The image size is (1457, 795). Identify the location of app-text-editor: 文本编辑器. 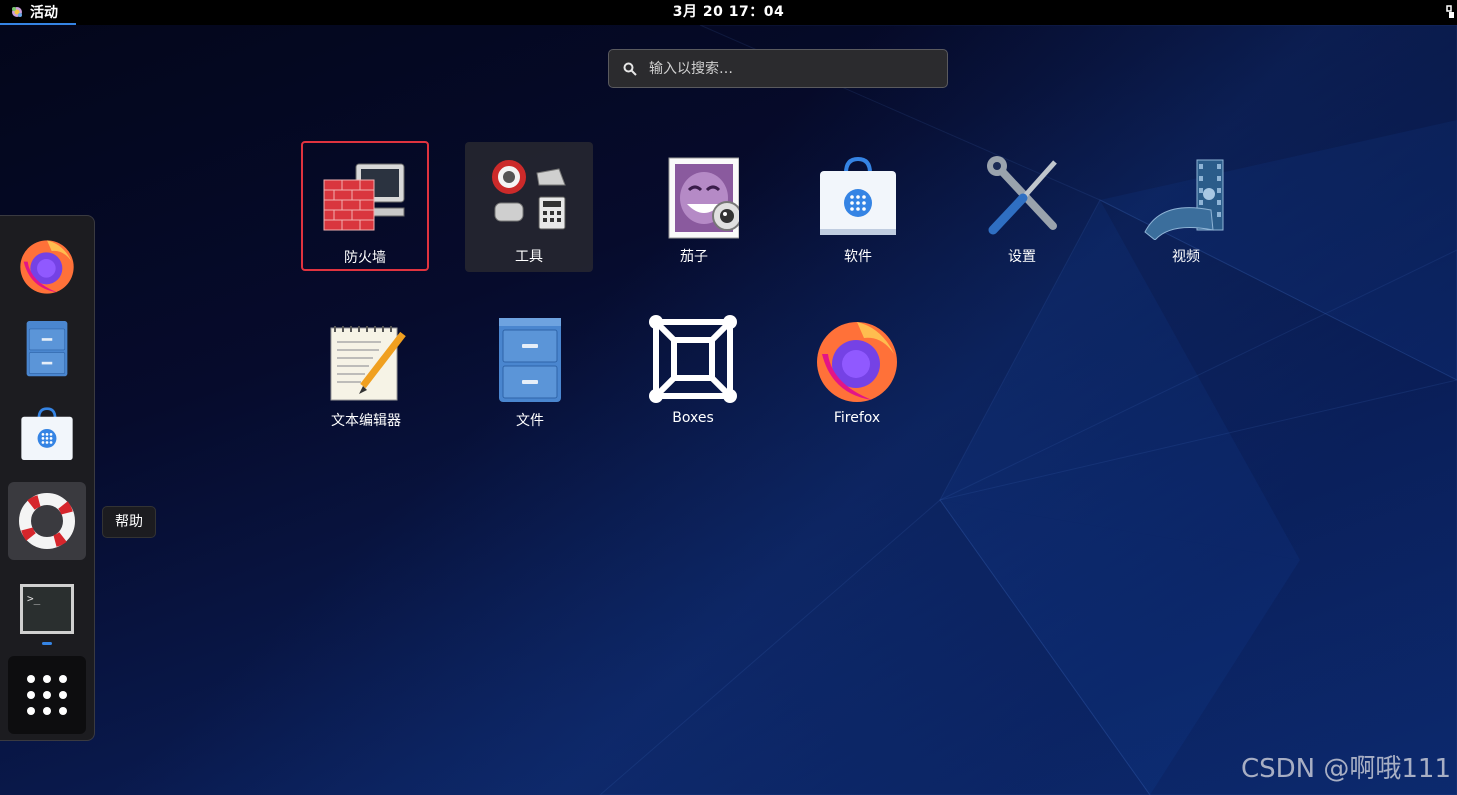
(366, 371).